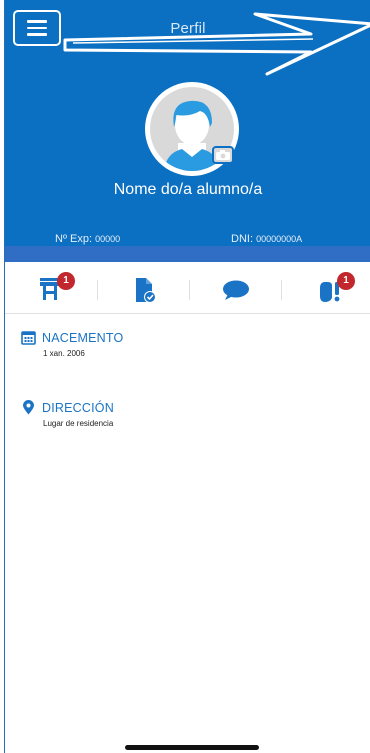 This screenshot has height=753, width=370. I want to click on tab-classroom: 1, so click(51, 290).